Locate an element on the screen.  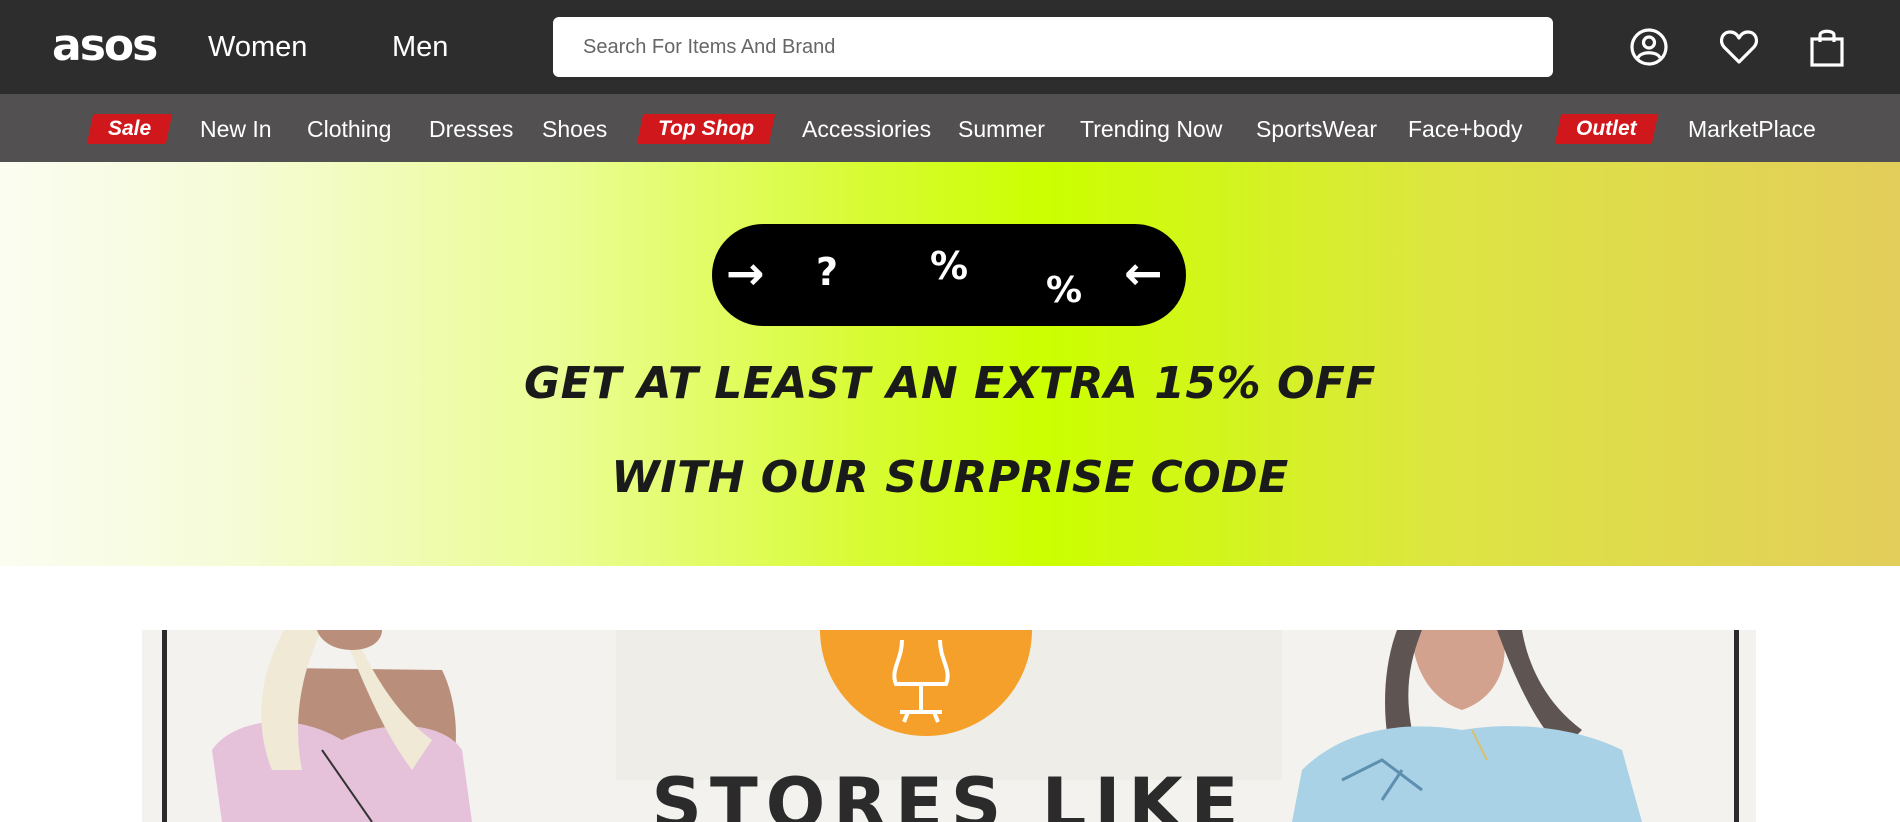
top-header: asos Women Men is located at coordinates (950, 47).